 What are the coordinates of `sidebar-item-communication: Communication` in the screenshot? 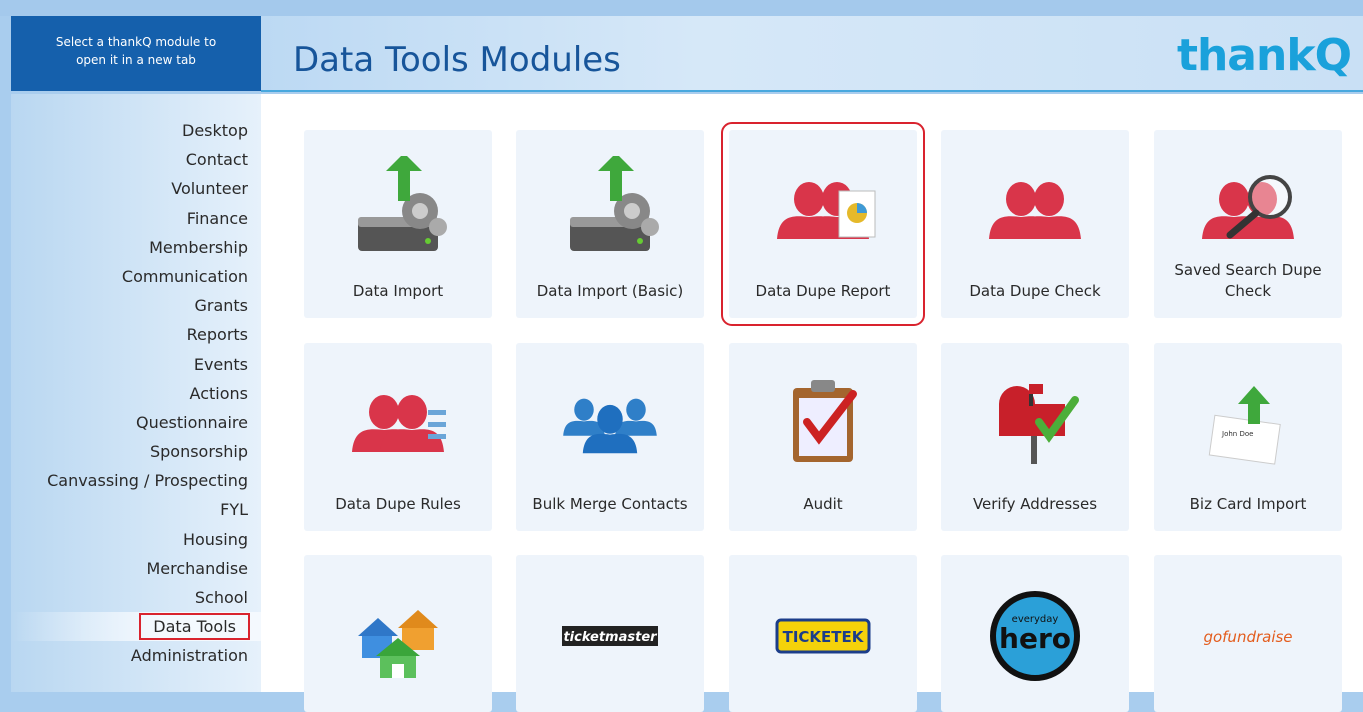 It's located at (136, 276).